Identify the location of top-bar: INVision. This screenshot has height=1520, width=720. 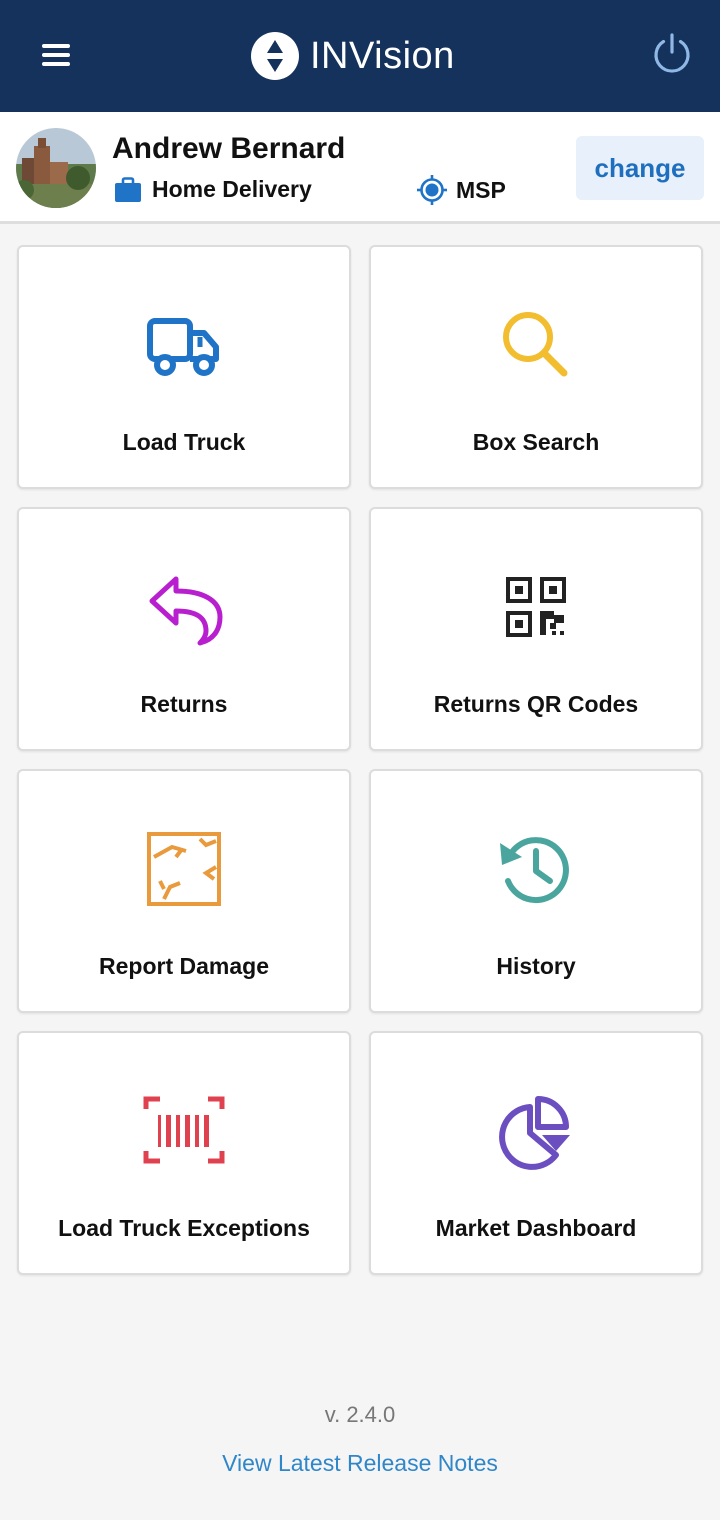
(360, 56).